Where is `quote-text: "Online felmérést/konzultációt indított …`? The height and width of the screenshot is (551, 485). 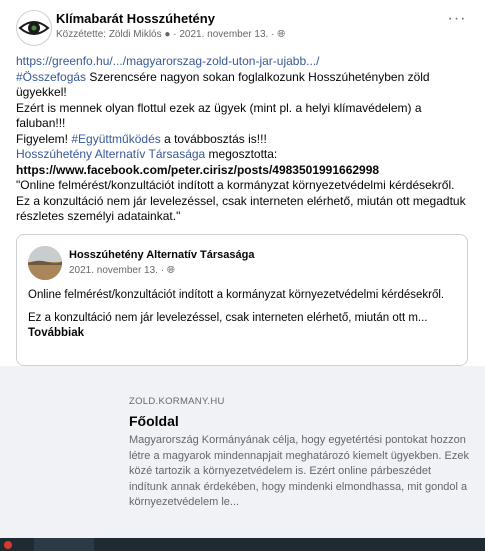
quote-text: "Online felmérést/konzultációt indított … is located at coordinates (241, 200).